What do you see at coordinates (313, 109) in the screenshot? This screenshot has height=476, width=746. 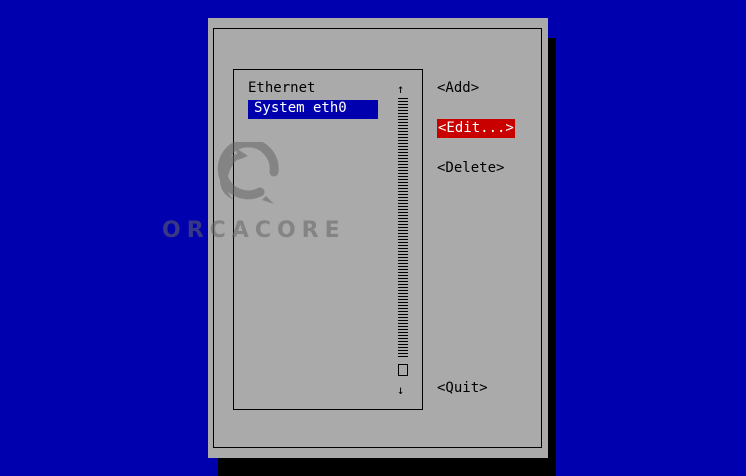 I see `list-item-system-eth0: System eth0` at bounding box center [313, 109].